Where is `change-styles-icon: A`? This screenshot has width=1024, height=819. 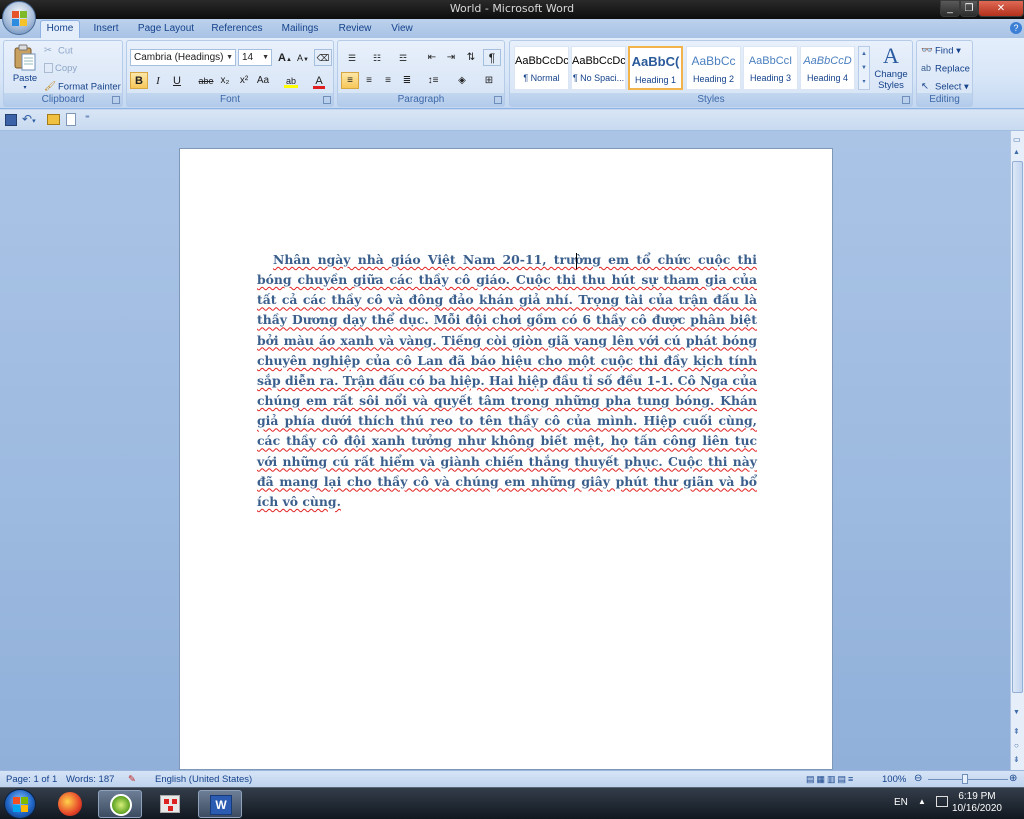
change-styles-icon: A is located at coordinates (891, 55).